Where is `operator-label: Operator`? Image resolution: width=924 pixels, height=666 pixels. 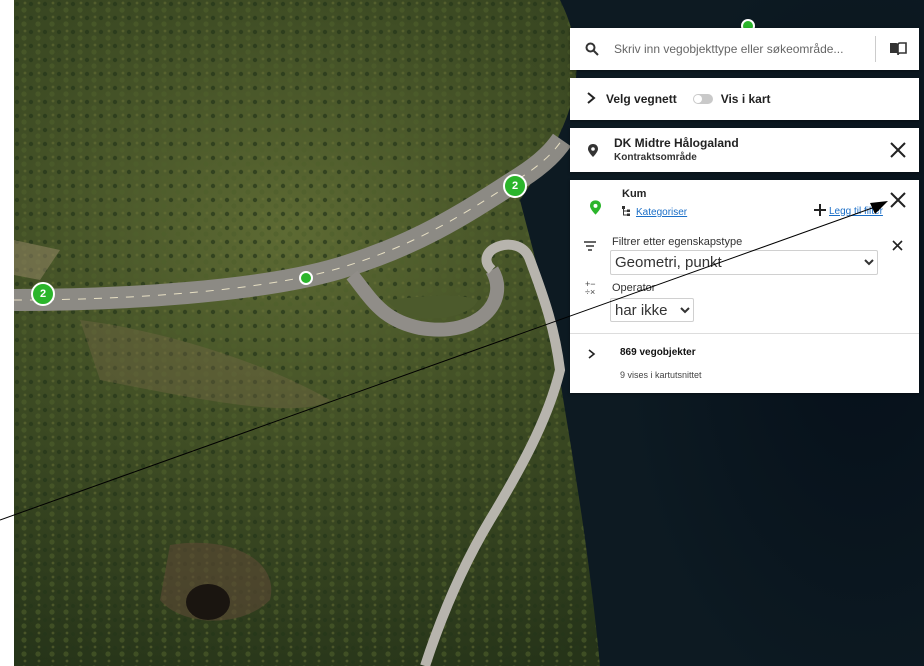
operator-label: Operator is located at coordinates (634, 288).